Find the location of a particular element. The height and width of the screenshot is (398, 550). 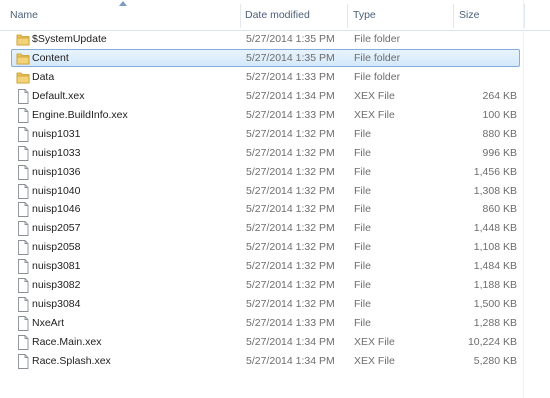

file-row: nuisp2058 5/27/2014 1:32 PM File 1,108 KB is located at coordinates (265, 247).